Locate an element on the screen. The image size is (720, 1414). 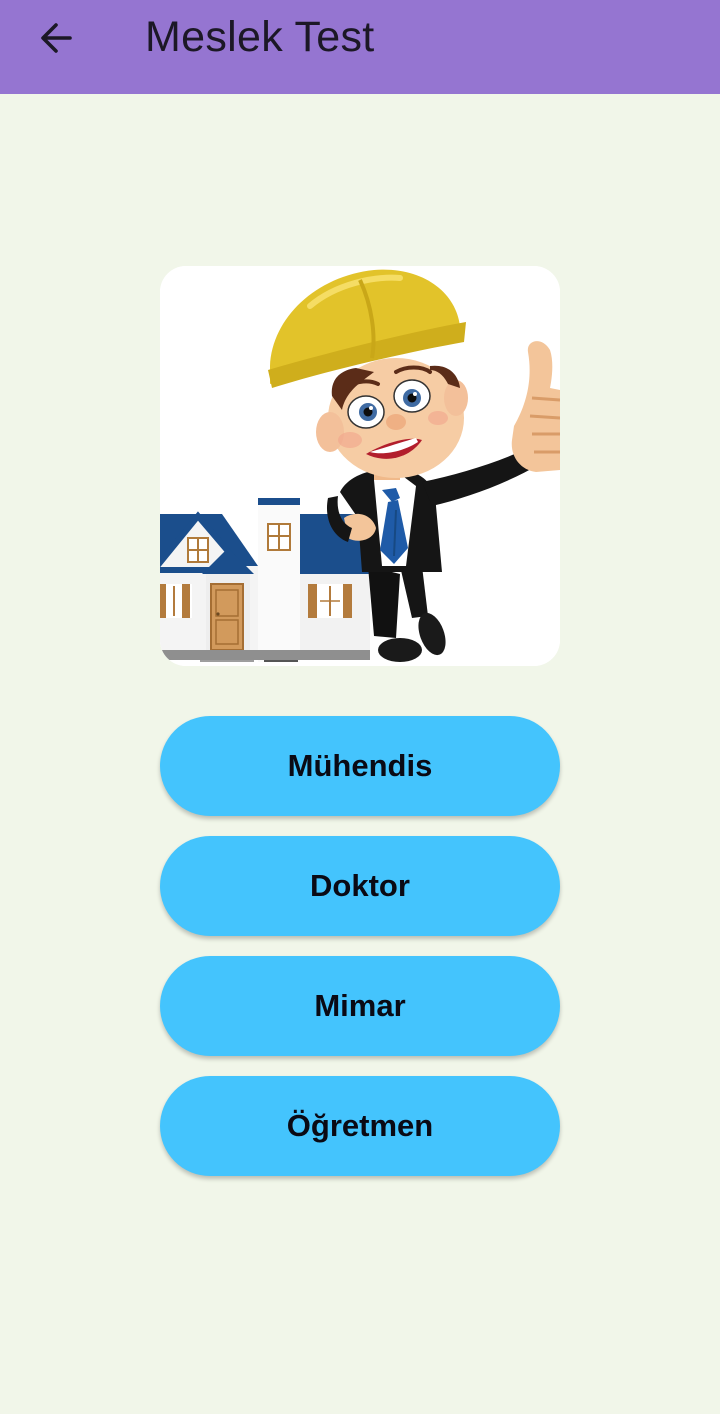
answer-button-mimar: Mimar is located at coordinates (360, 1006).